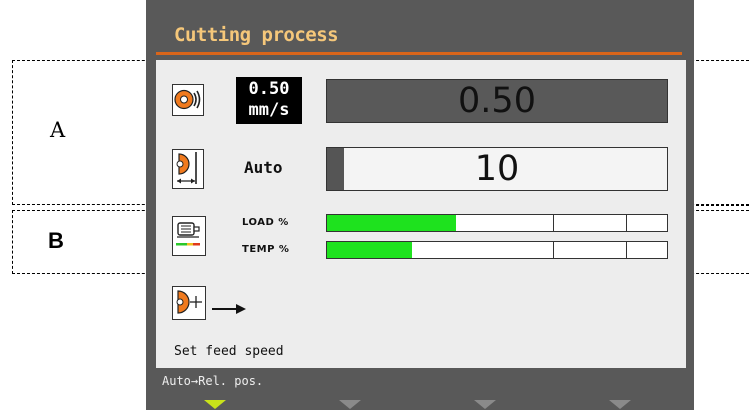 The image size is (749, 410). Describe the element at coordinates (56, 240) in the screenshot. I see `annotation-label-b: B` at that location.